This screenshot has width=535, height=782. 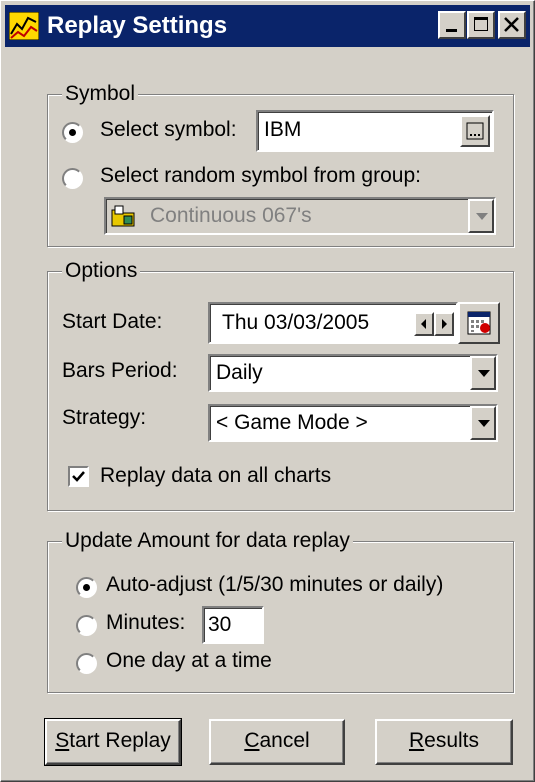 I want to click on symbol-group-folder-icon, so click(x=124, y=218).